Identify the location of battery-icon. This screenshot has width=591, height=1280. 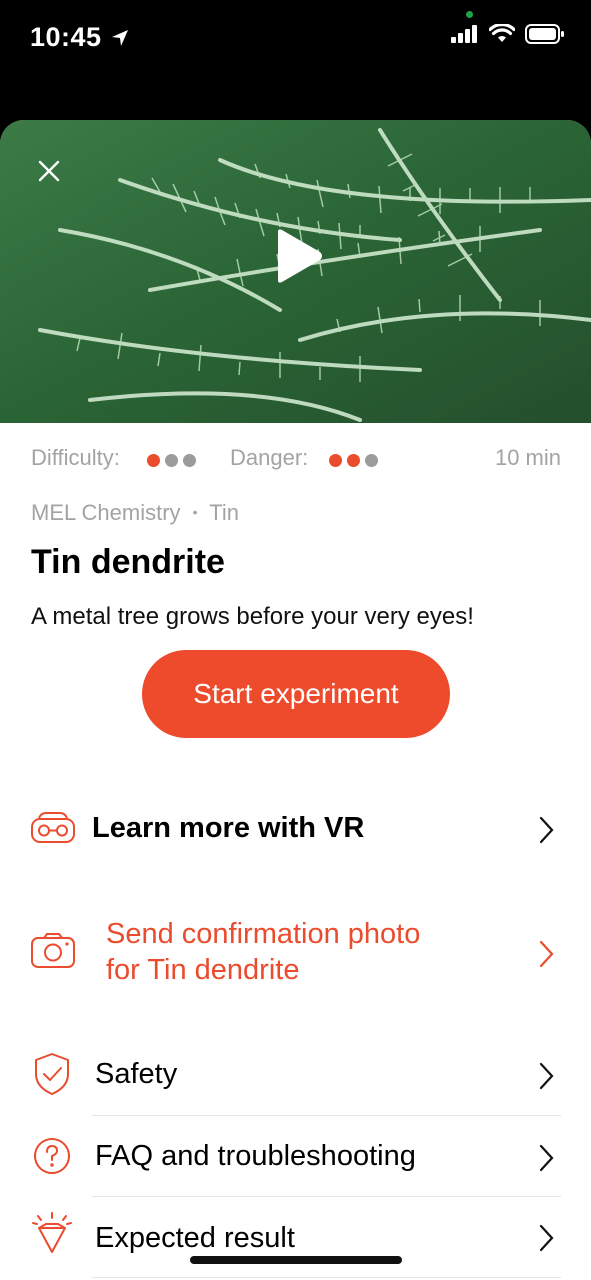
(544, 34).